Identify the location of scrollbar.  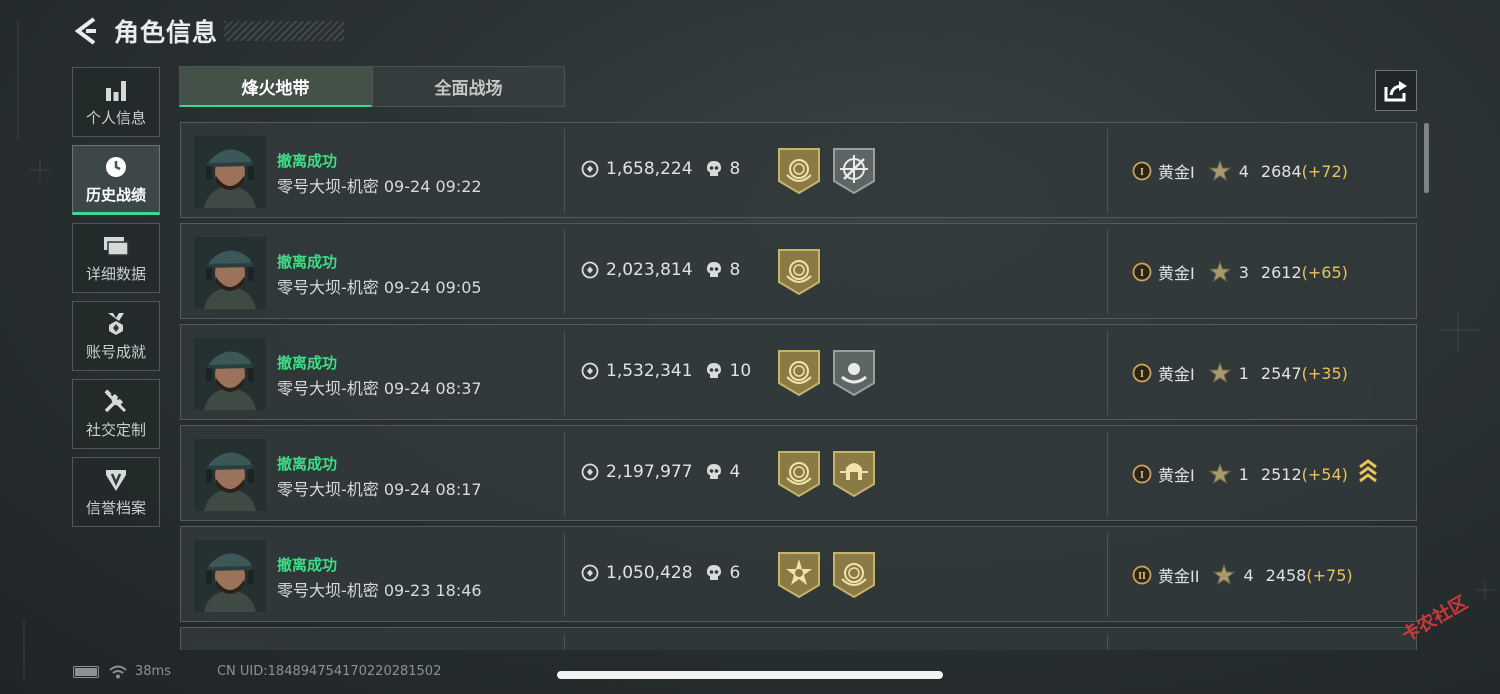
(1426, 158).